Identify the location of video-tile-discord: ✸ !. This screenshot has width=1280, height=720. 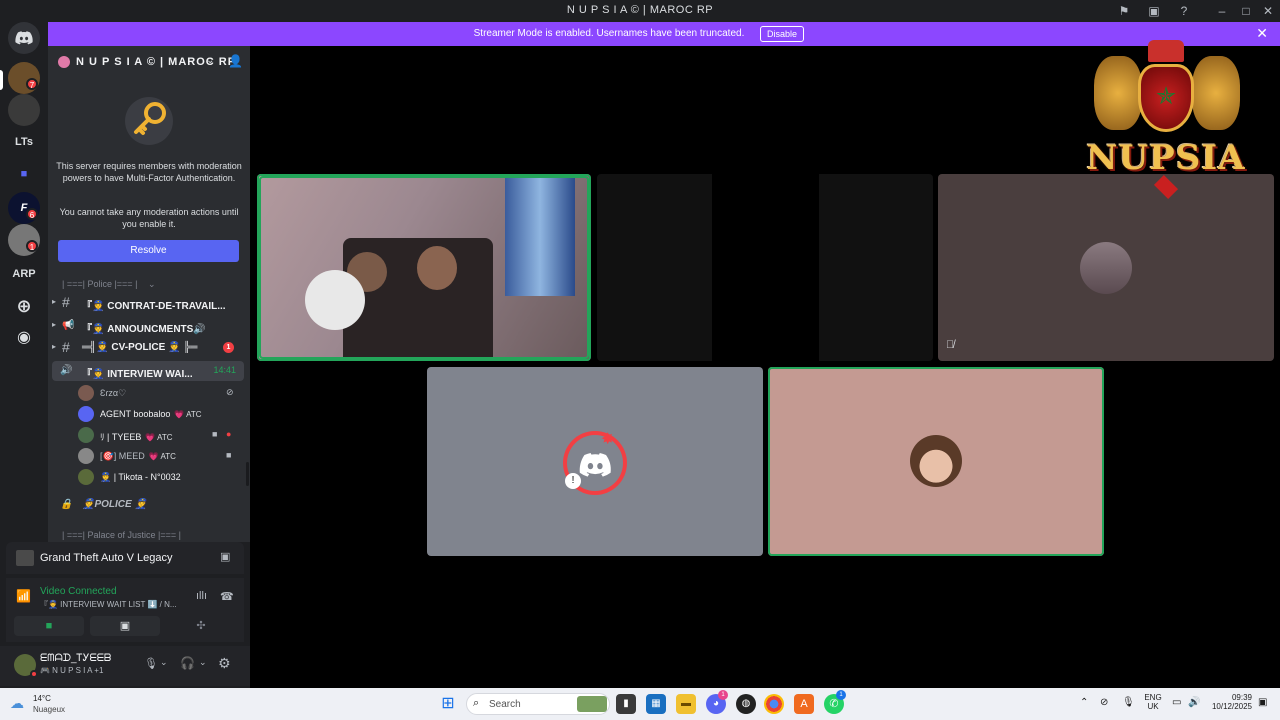
(595, 461).